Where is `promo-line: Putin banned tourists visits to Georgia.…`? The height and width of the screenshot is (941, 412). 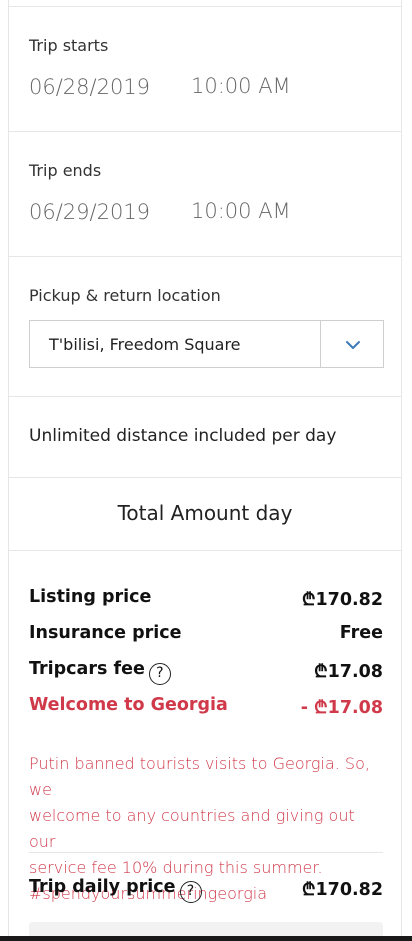 promo-line: Putin banned tourists visits to Georgia.… is located at coordinates (199, 776).